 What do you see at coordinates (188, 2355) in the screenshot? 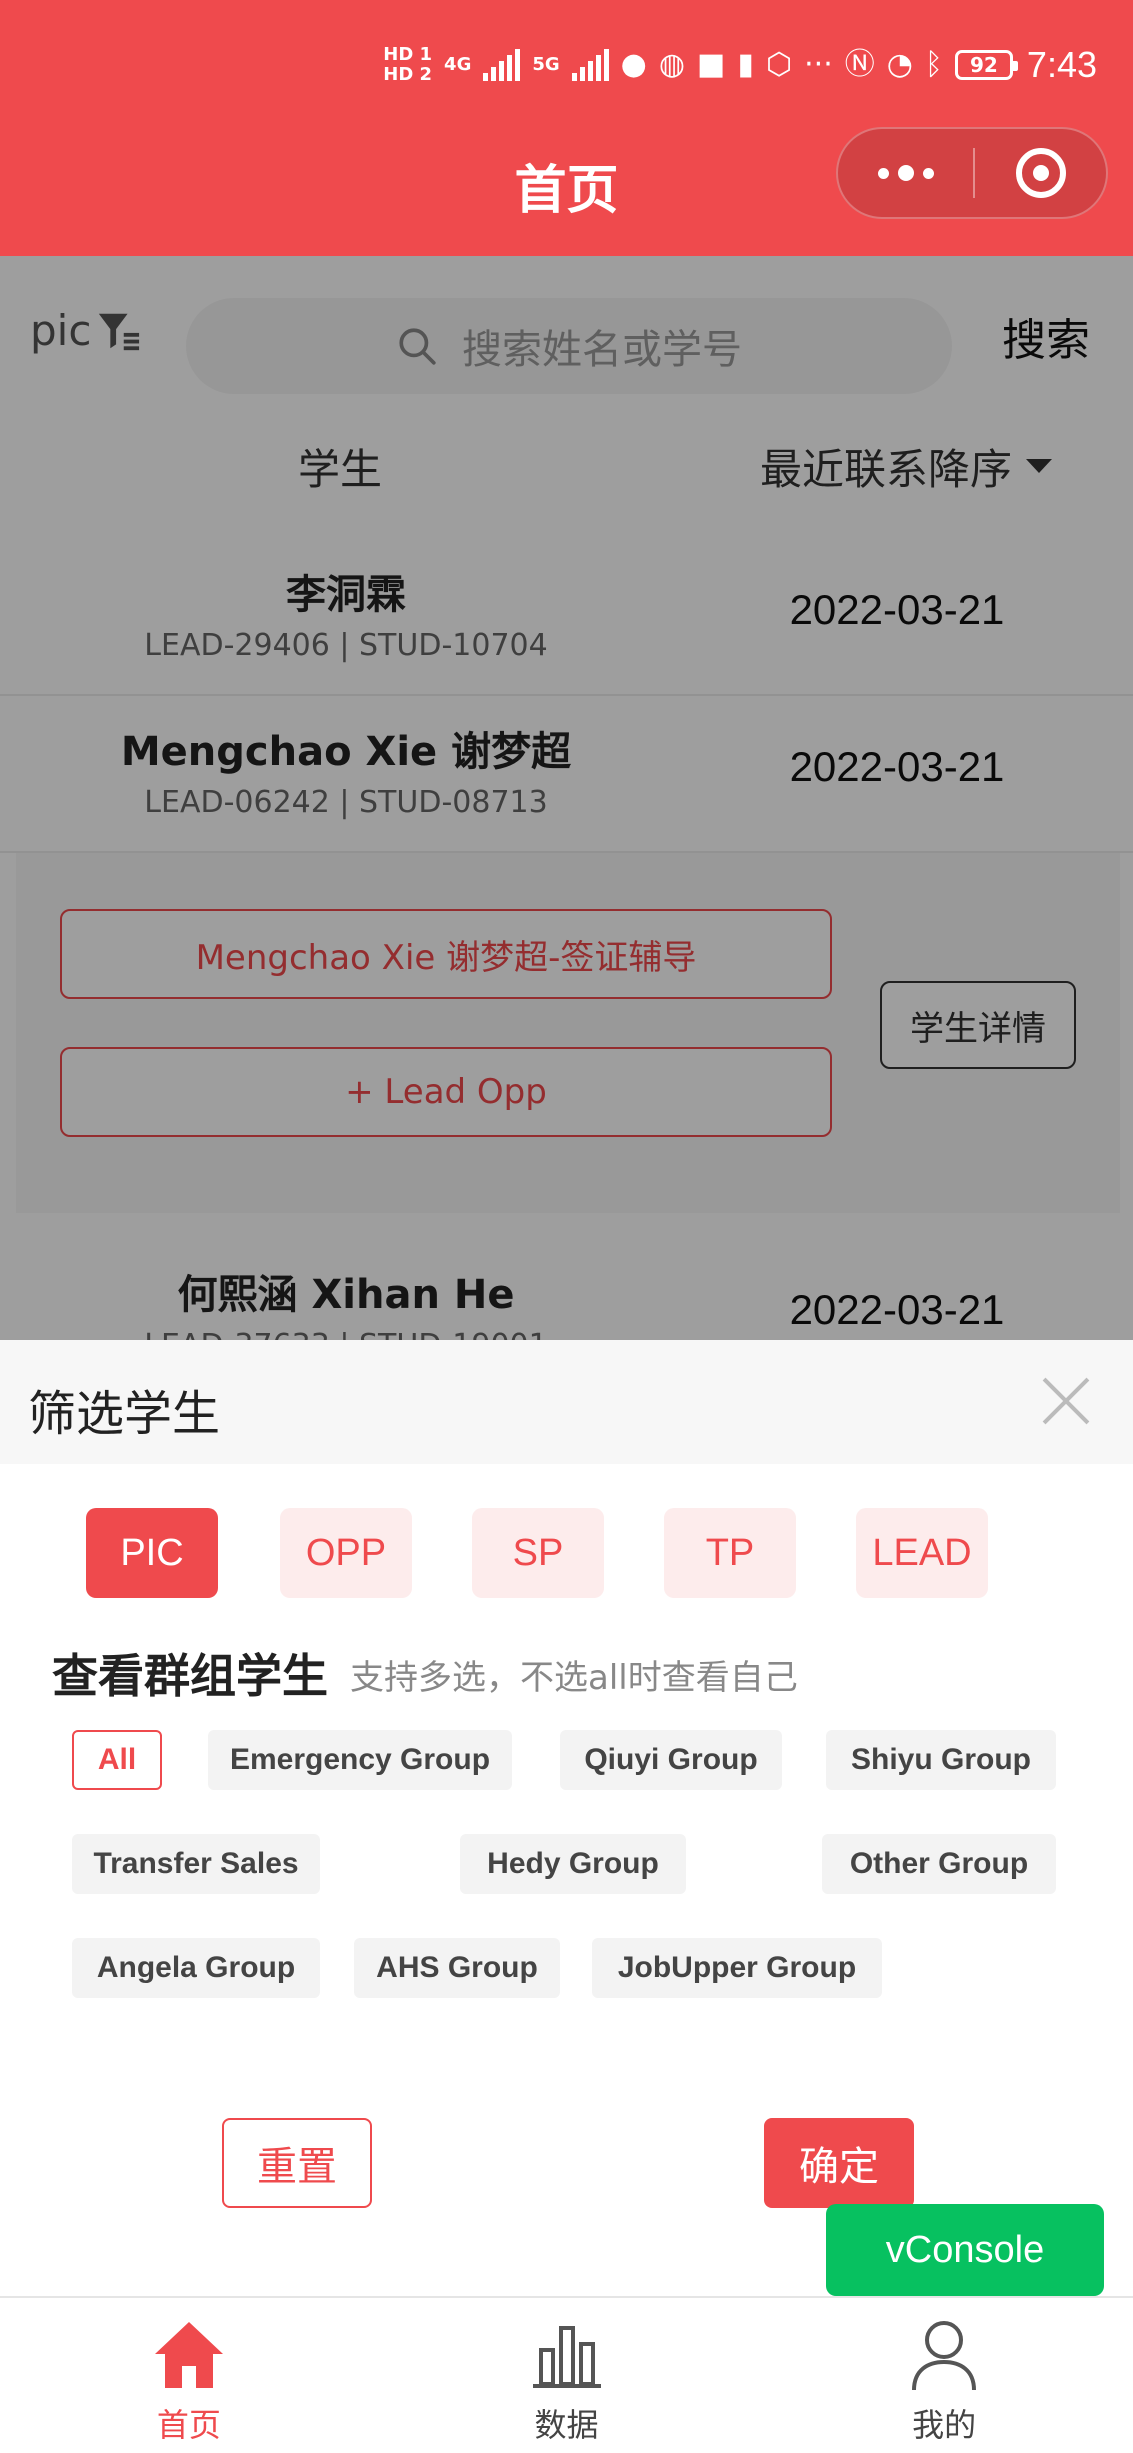
I see `home-icon` at bounding box center [188, 2355].